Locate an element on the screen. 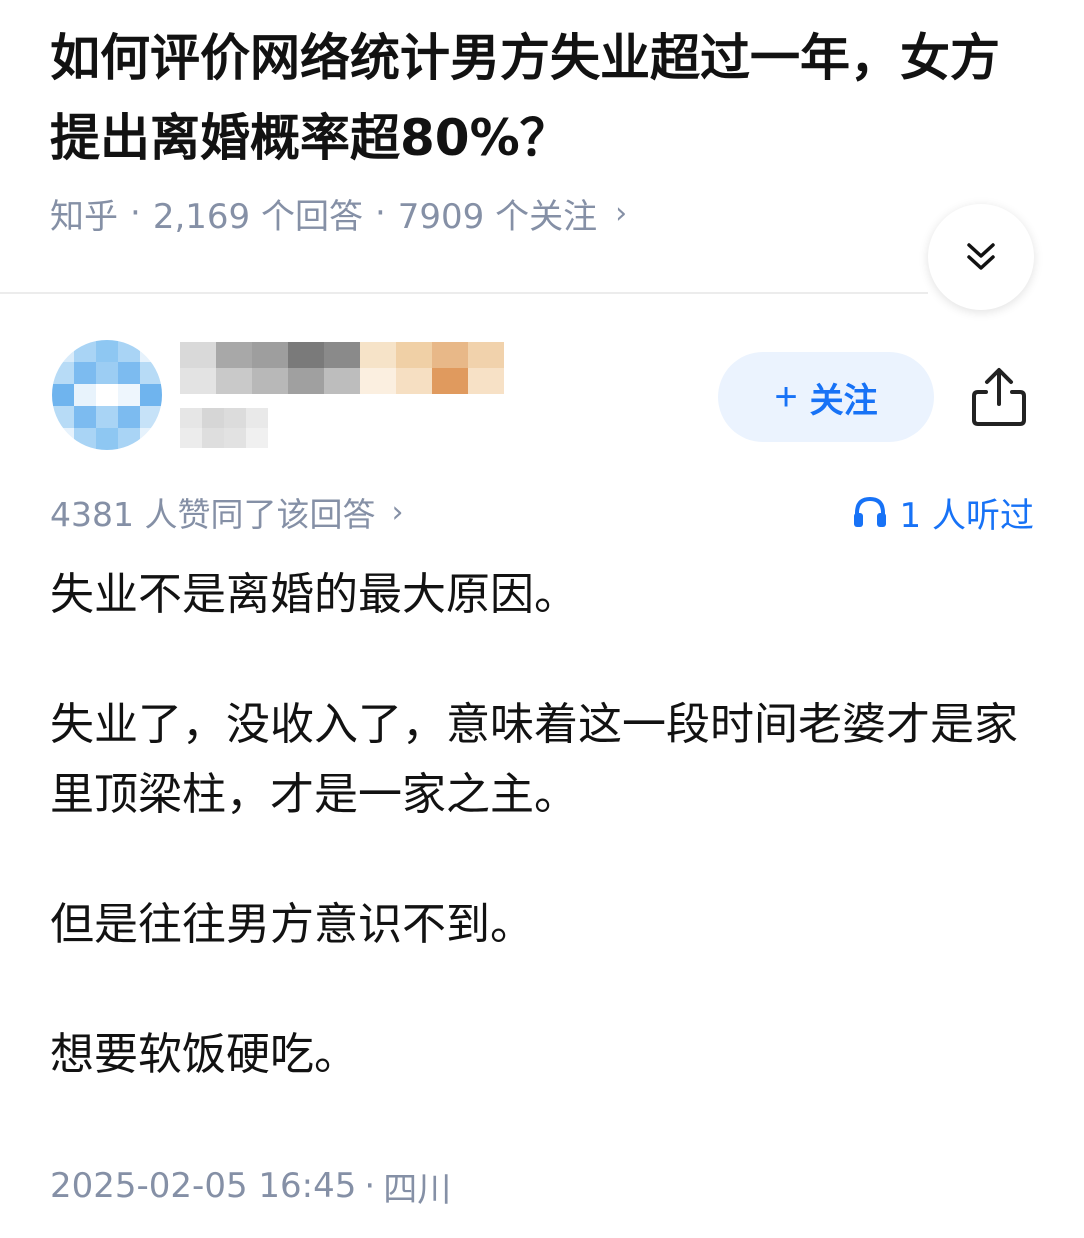 This screenshot has width=1084, height=1238. expand-button is located at coordinates (981, 257).